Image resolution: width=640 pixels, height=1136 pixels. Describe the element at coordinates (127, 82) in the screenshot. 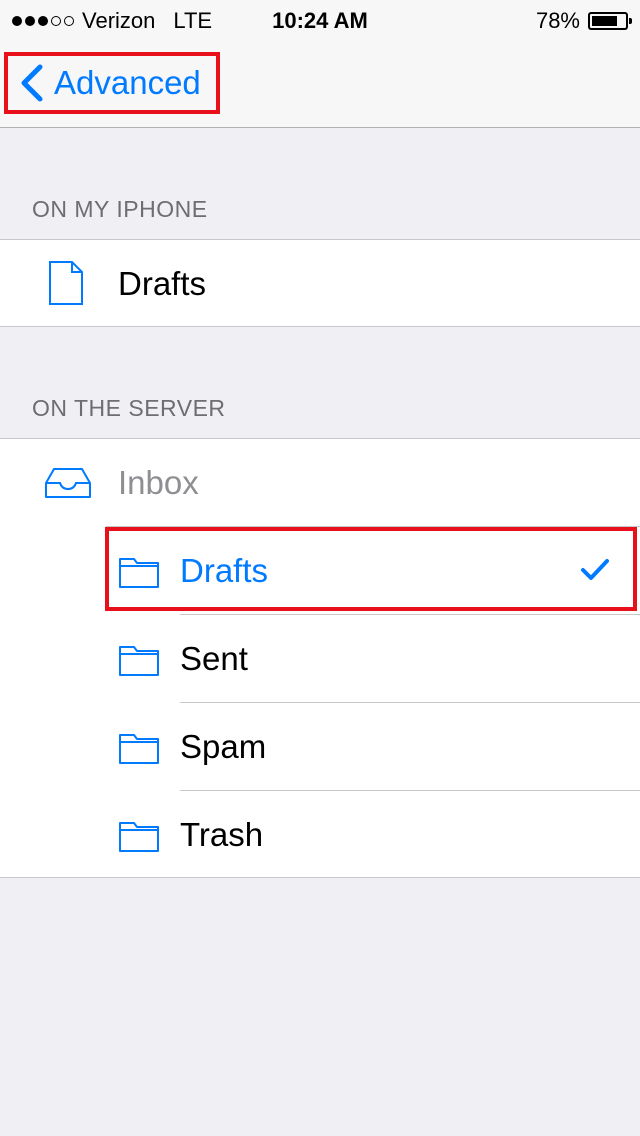

I see `back-button-label: Advanced` at that location.